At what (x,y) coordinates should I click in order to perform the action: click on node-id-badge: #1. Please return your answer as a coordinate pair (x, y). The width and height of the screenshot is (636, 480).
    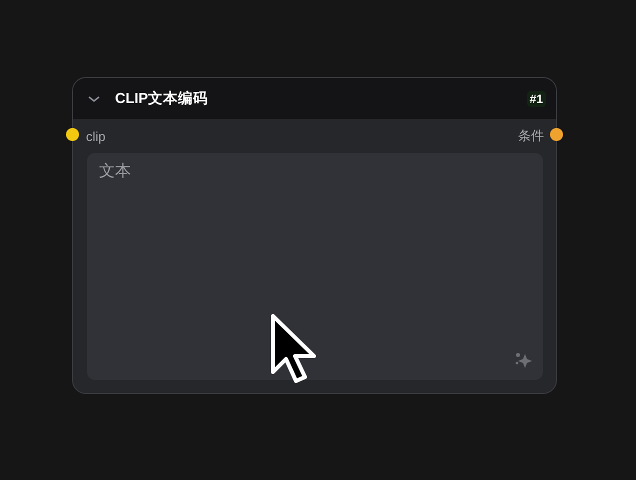
    Looking at the image, I should click on (536, 98).